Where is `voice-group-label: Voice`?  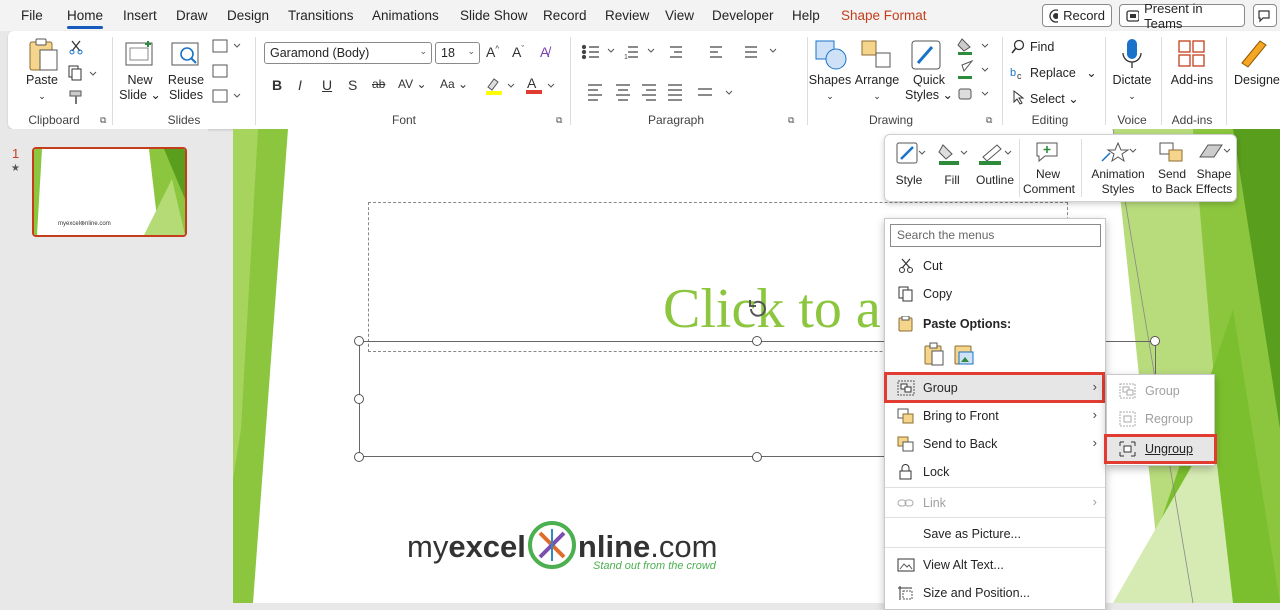 voice-group-label: Voice is located at coordinates (1132, 120).